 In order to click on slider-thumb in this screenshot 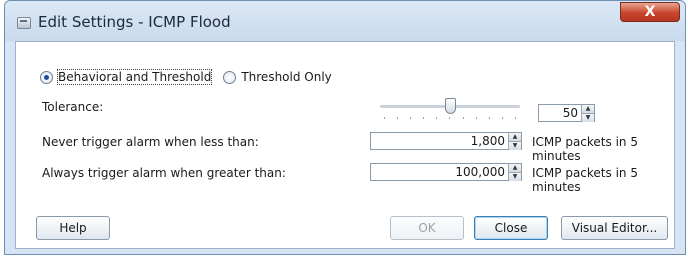, I will do `click(450, 106)`.